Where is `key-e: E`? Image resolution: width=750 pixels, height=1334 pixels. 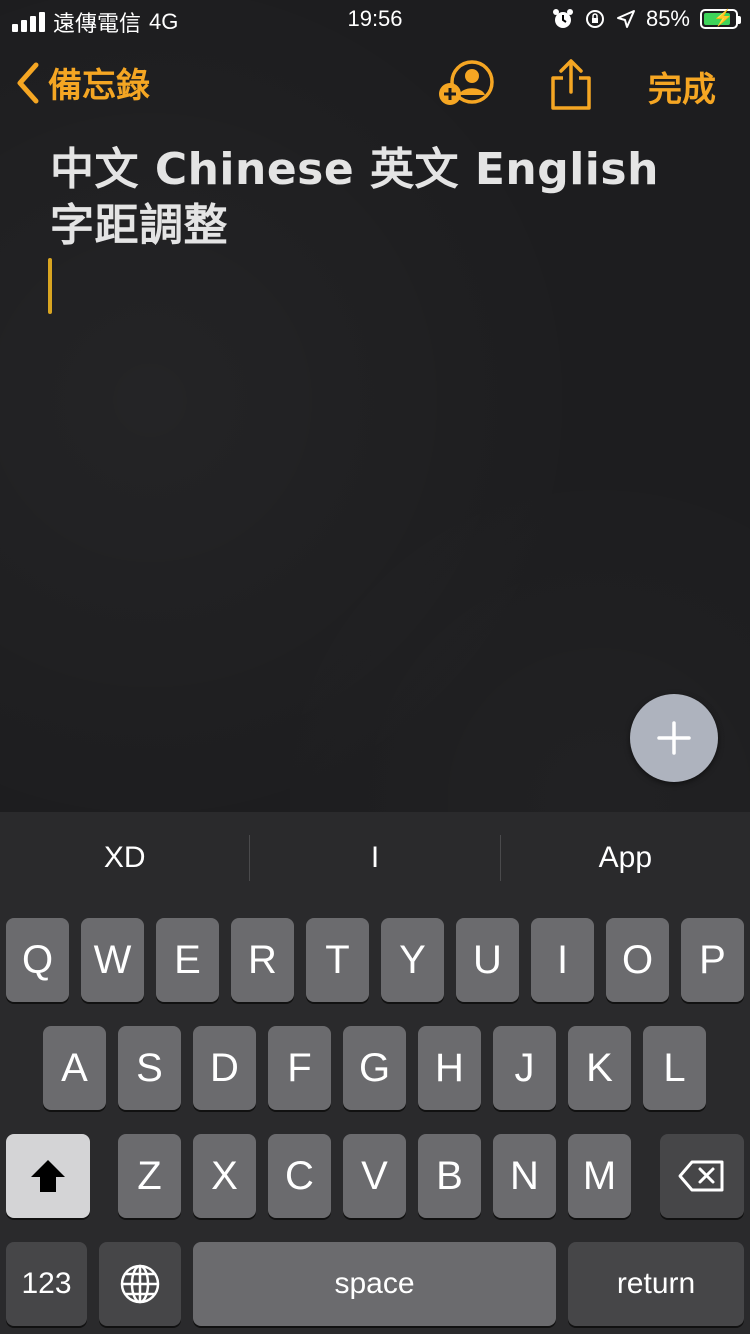 key-e: E is located at coordinates (187, 960).